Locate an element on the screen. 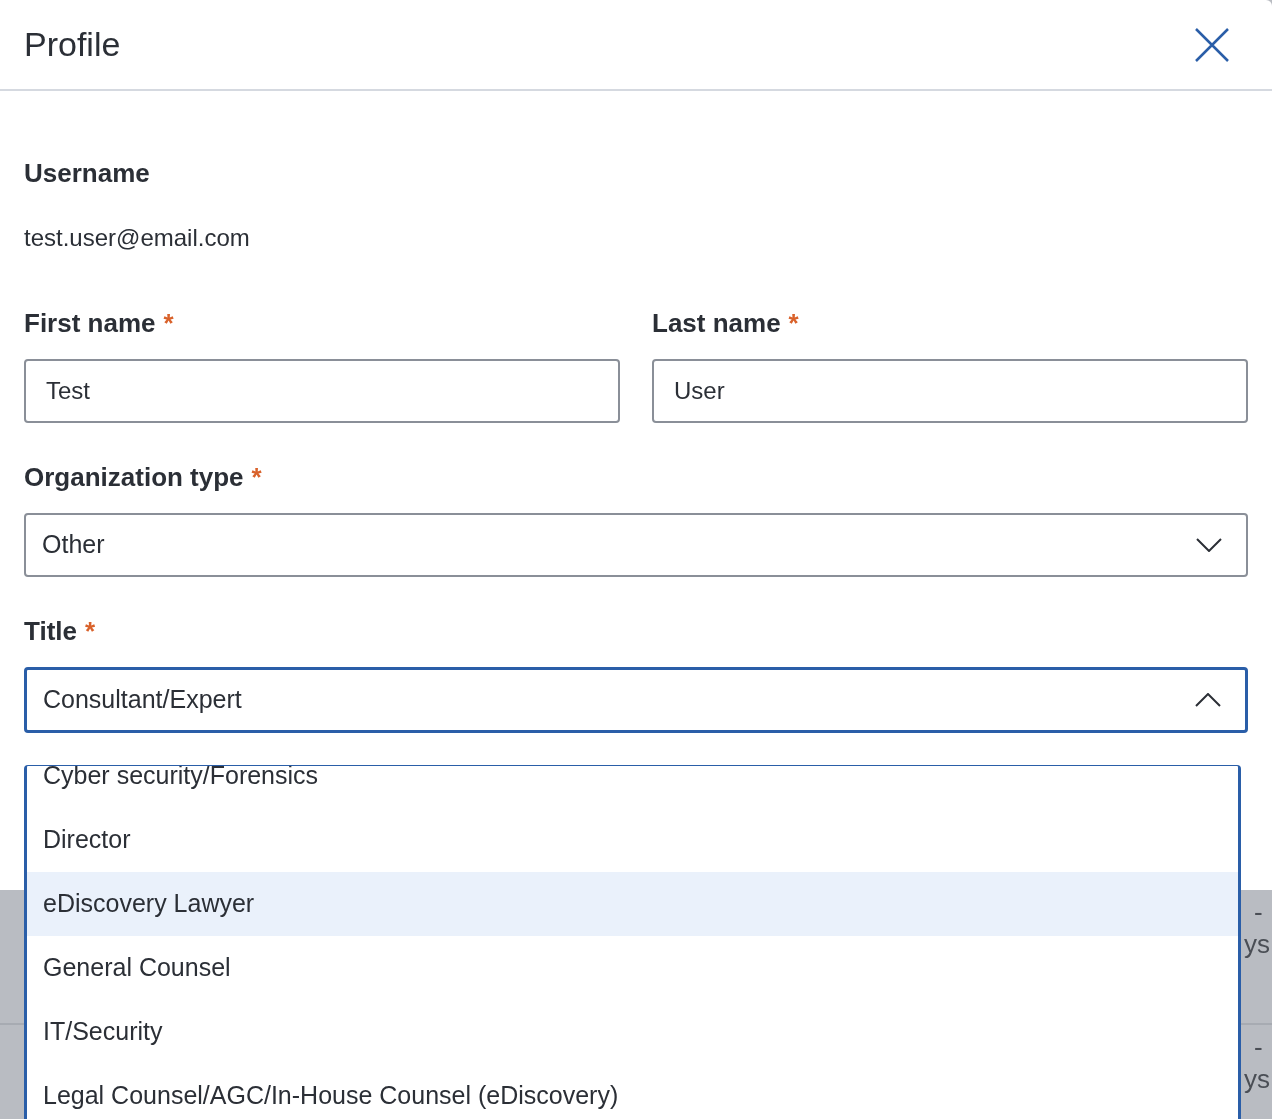  input-field: Test is located at coordinates (322, 391).